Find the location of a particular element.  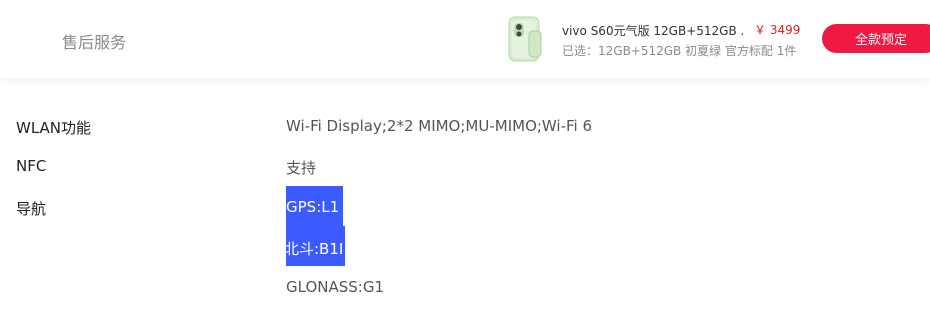

after-sales-tab: 售后服务 is located at coordinates (94, 41).